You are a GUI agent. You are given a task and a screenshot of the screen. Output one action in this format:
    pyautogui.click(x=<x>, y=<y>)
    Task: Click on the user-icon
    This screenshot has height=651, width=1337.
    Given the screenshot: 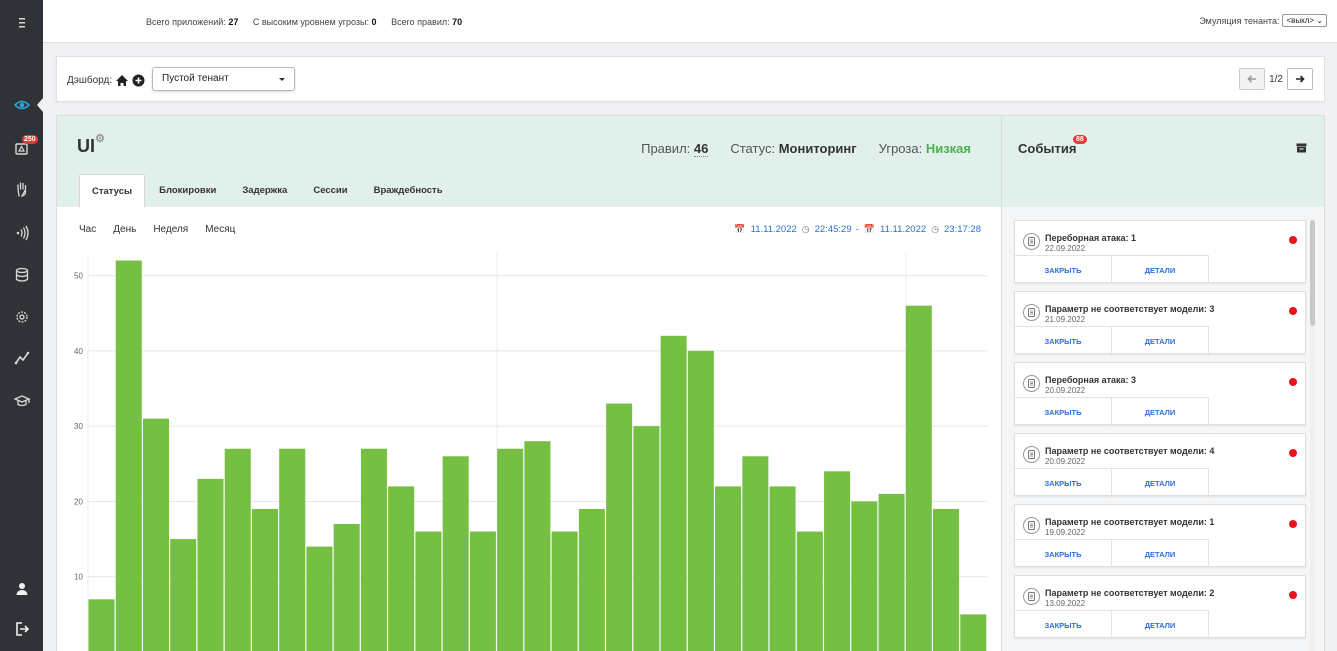 What is the action you would take?
    pyautogui.click(x=21, y=589)
    